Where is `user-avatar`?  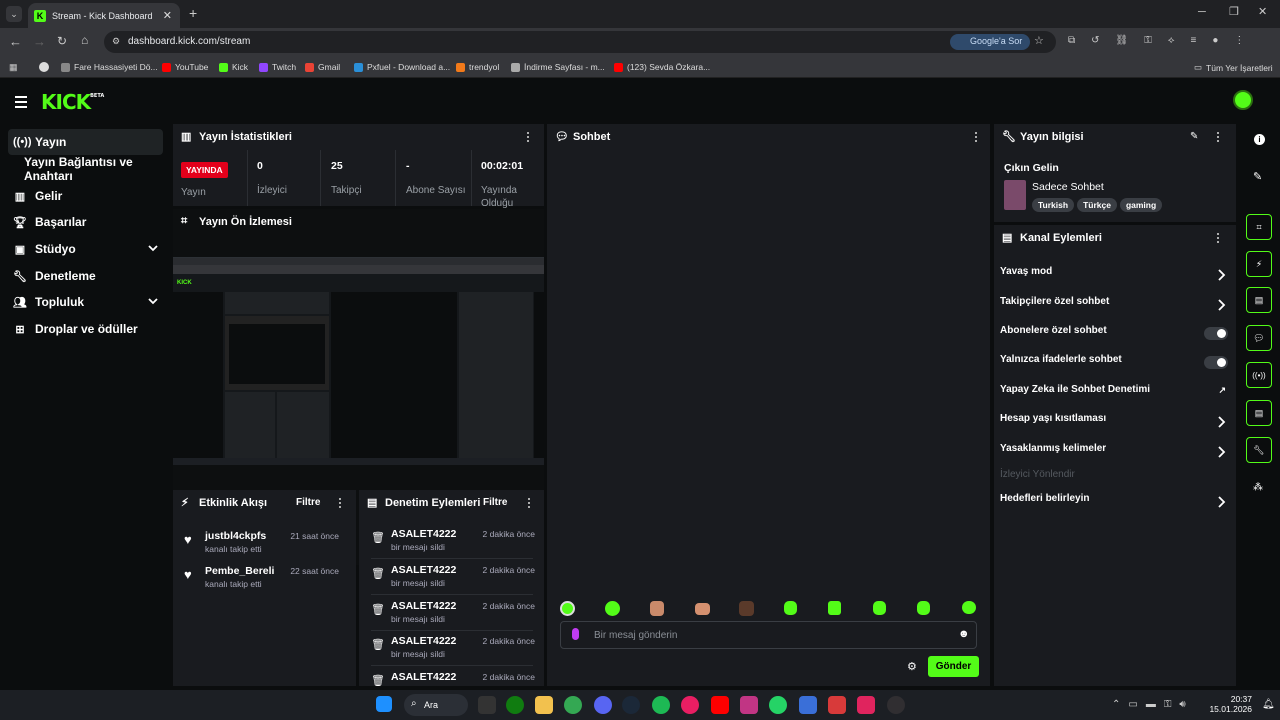
user-avatar is located at coordinates (1243, 100).